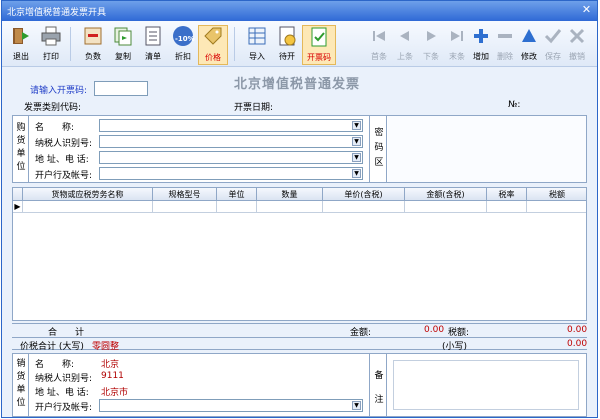 The image size is (600, 419). I want to click on buyer-tax-id-select: ▼, so click(231, 141).